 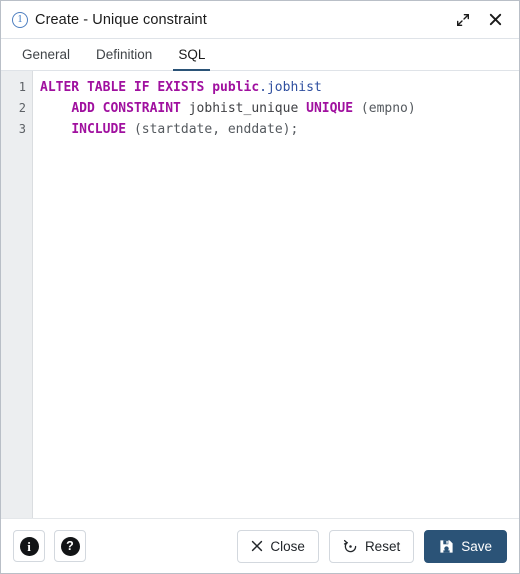 I want to click on code-token: ADD CONSTRAINT, so click(x=130, y=108).